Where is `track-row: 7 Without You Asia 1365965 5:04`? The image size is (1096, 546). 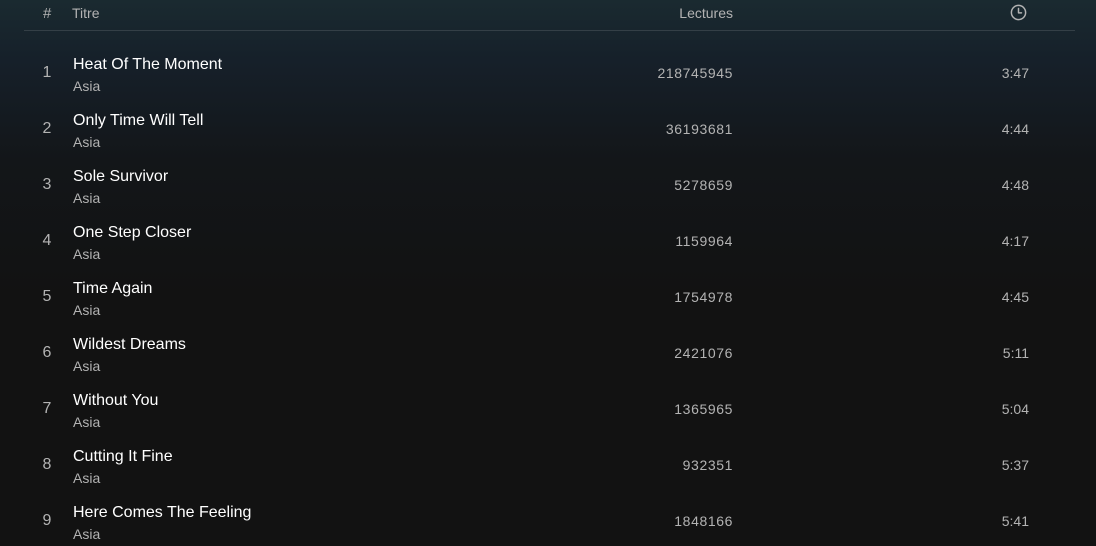 track-row: 7 Without You Asia 1365965 5:04 is located at coordinates (549, 409).